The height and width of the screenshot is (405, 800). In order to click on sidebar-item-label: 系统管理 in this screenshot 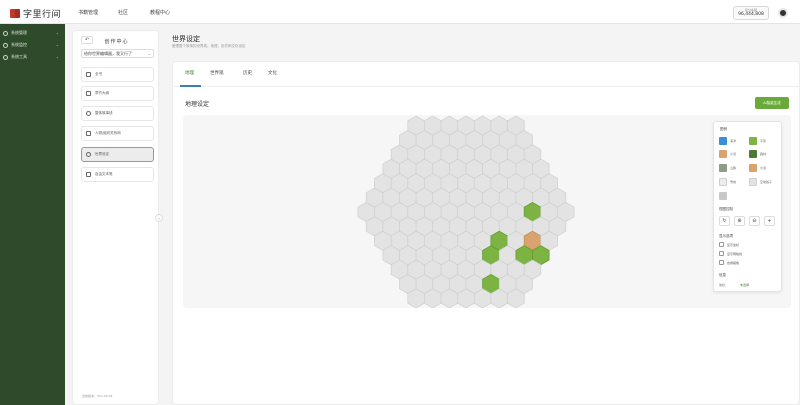, I will do `click(19, 32)`.